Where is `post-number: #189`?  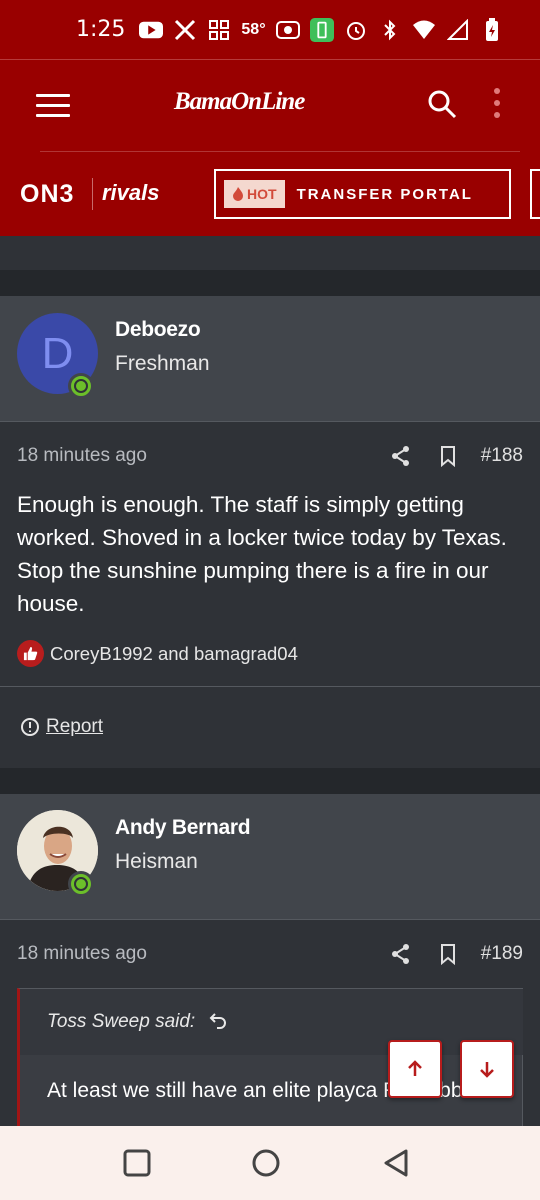 post-number: #189 is located at coordinates (502, 954).